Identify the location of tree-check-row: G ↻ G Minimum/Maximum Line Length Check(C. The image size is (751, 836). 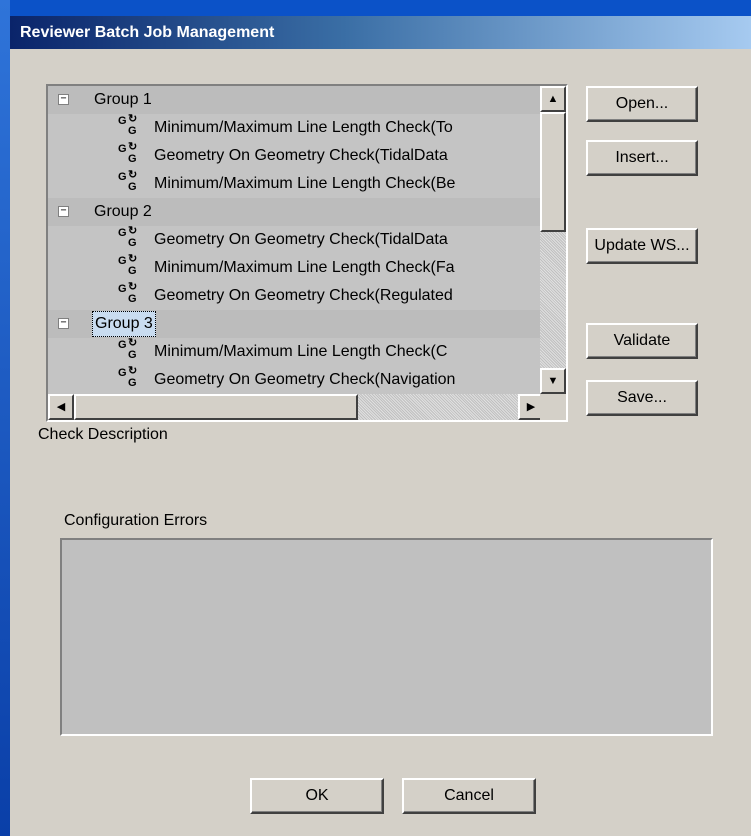
(296, 352).